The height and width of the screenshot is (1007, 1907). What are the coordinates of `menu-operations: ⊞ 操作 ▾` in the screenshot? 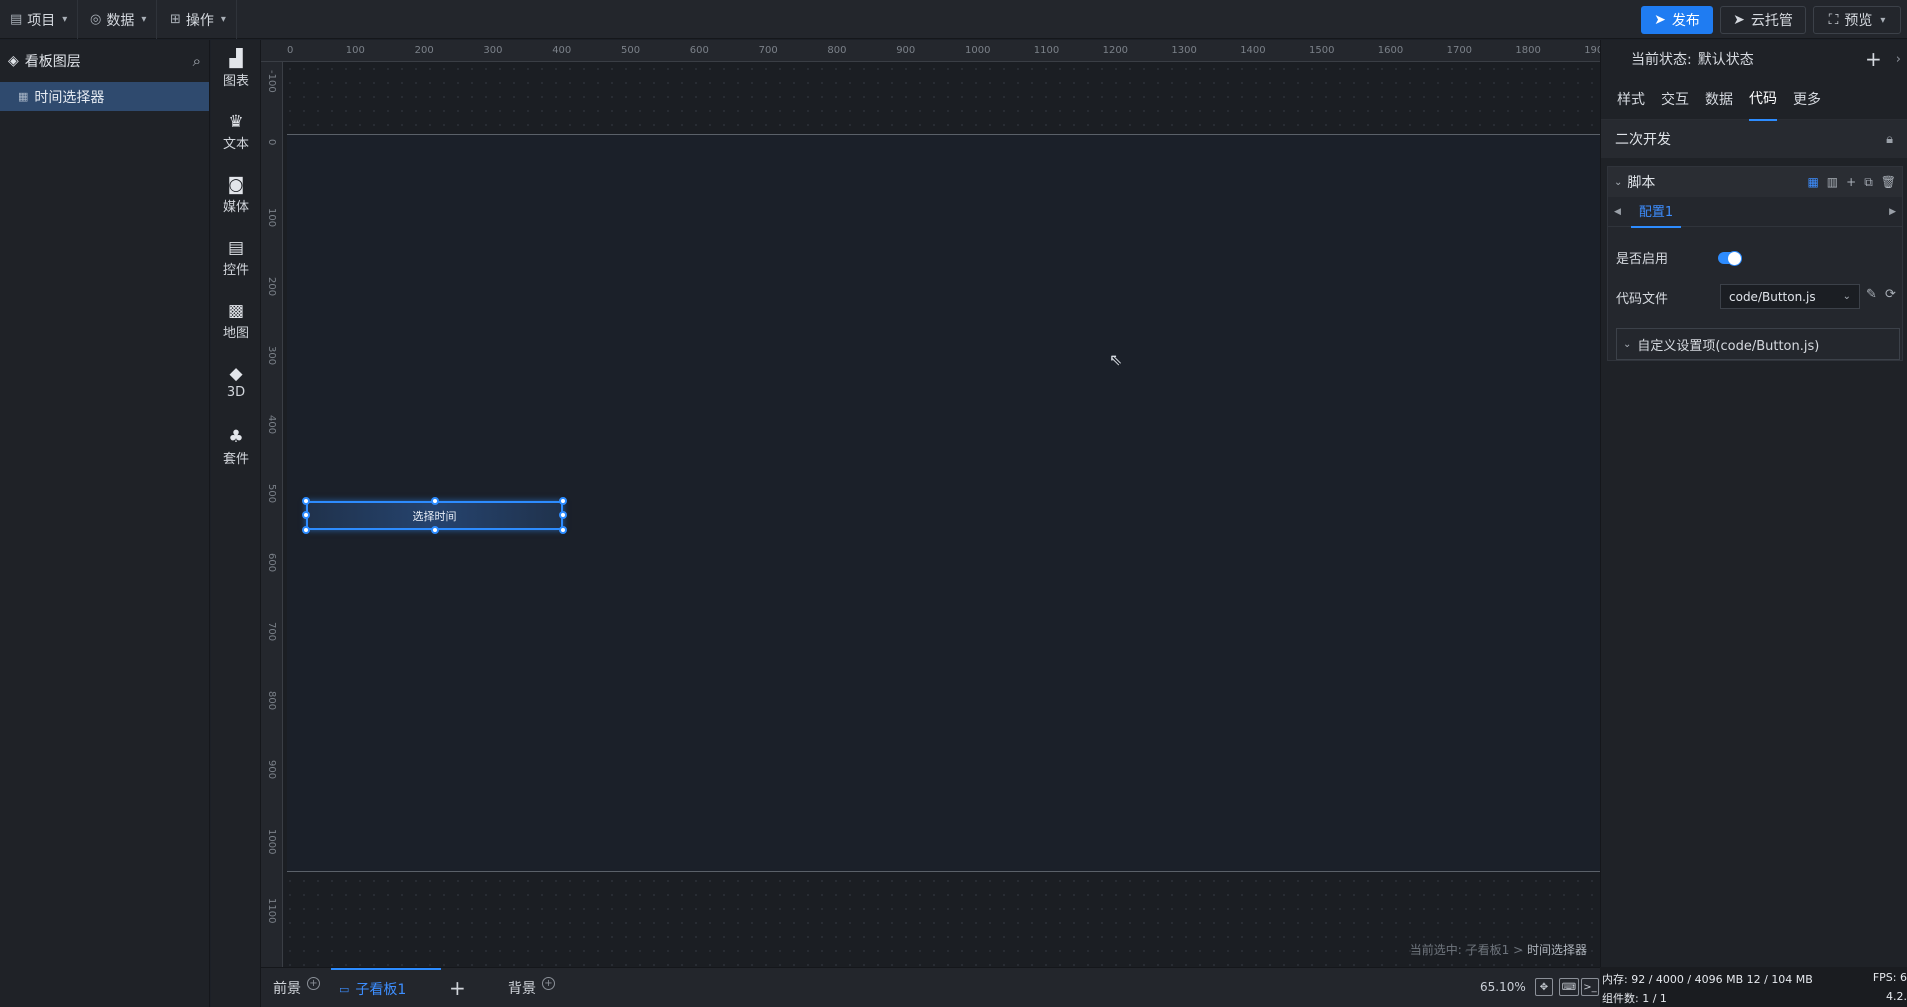 It's located at (198, 19).